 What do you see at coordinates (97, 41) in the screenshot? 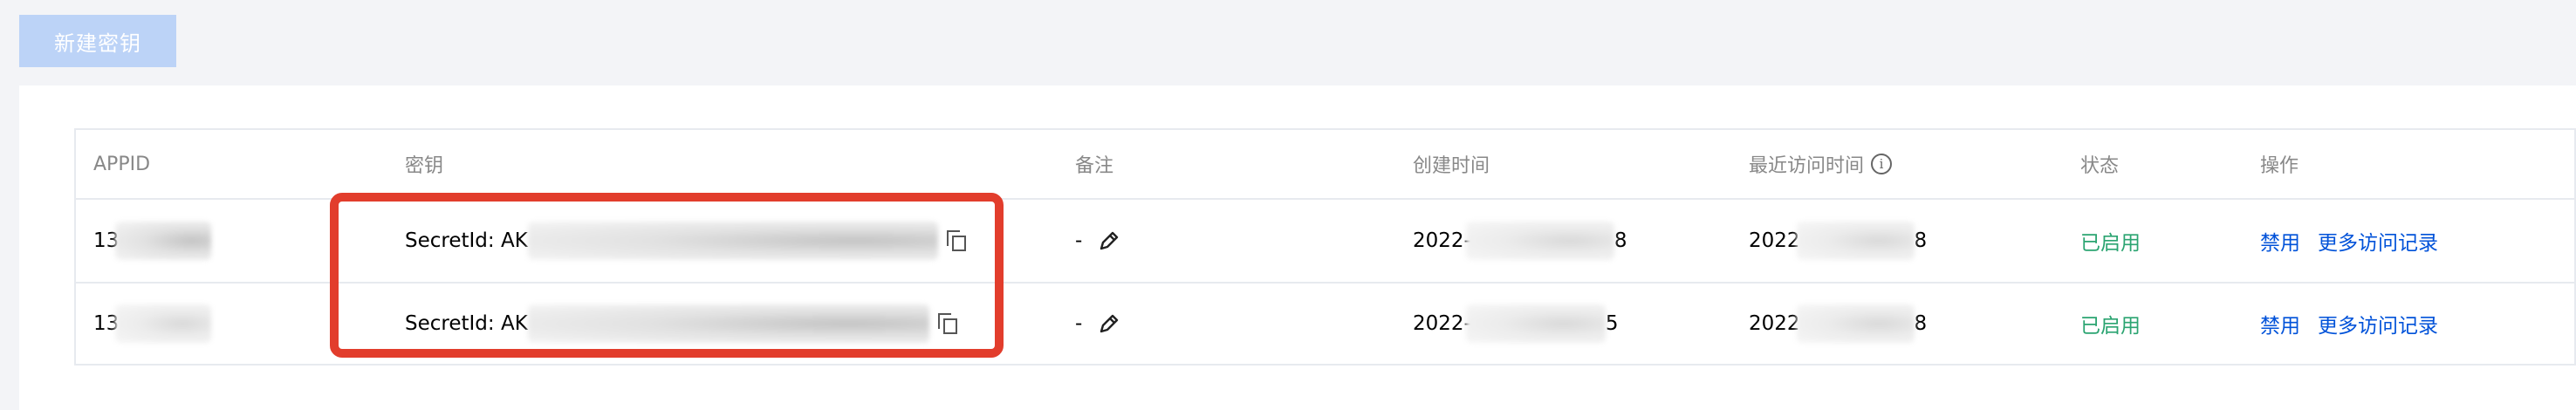
I see `new-key-button: 新建密钥` at bounding box center [97, 41].